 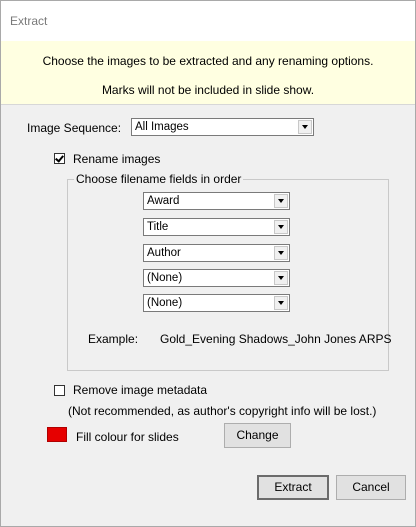 I want to click on title-bar: Extract, so click(x=208, y=21).